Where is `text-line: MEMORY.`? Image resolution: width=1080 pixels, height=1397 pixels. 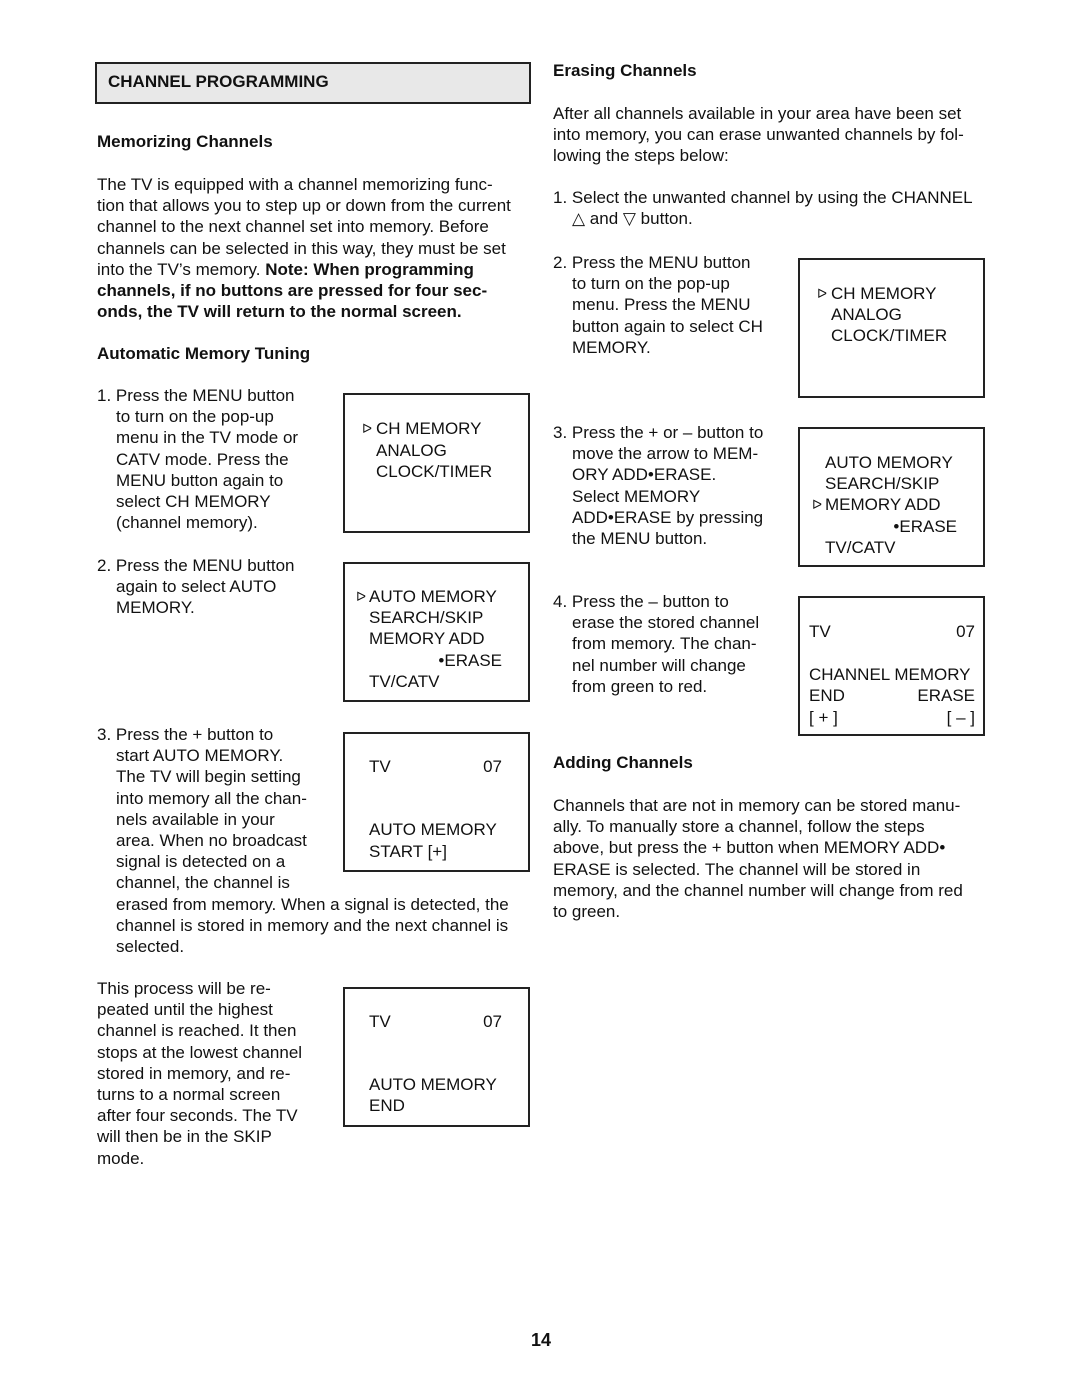 text-line: MEMORY. is located at coordinates (155, 608).